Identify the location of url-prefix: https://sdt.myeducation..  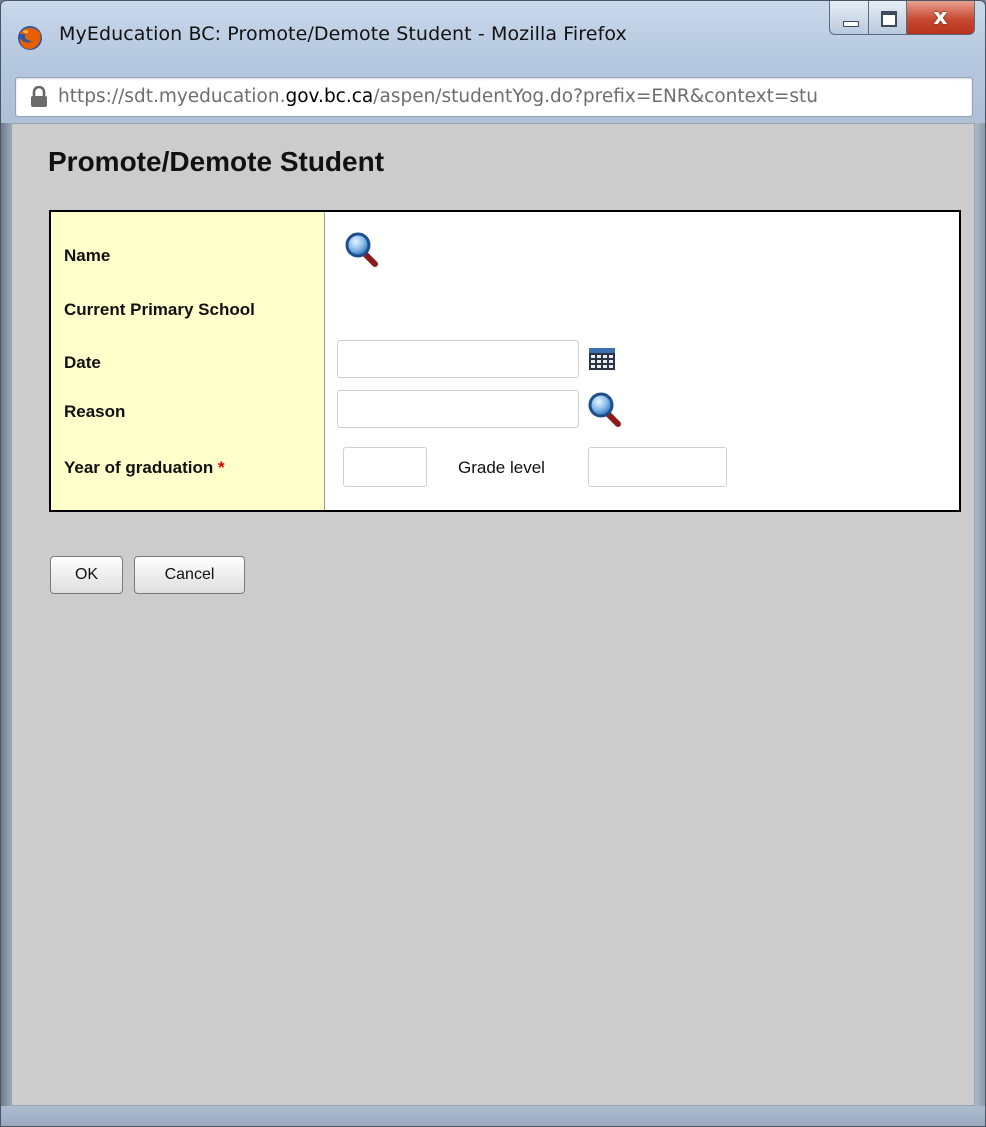
(172, 96).